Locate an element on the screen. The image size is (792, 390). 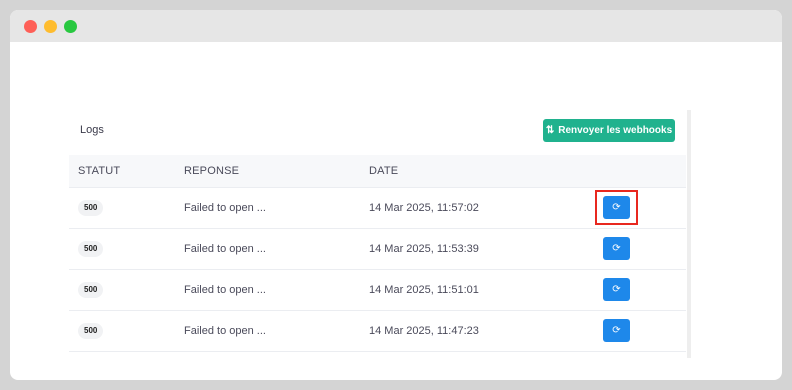
close-window-button is located at coordinates (30, 26).